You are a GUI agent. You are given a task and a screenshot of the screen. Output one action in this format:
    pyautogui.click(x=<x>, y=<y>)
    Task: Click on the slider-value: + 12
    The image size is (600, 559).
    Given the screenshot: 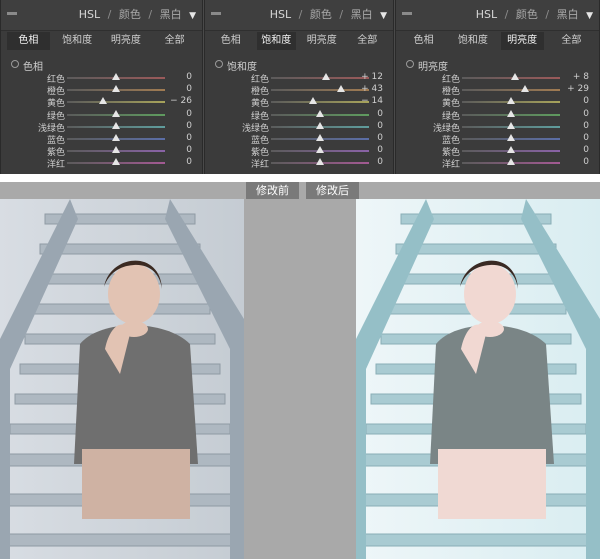 What is the action you would take?
    pyautogui.click(x=372, y=77)
    